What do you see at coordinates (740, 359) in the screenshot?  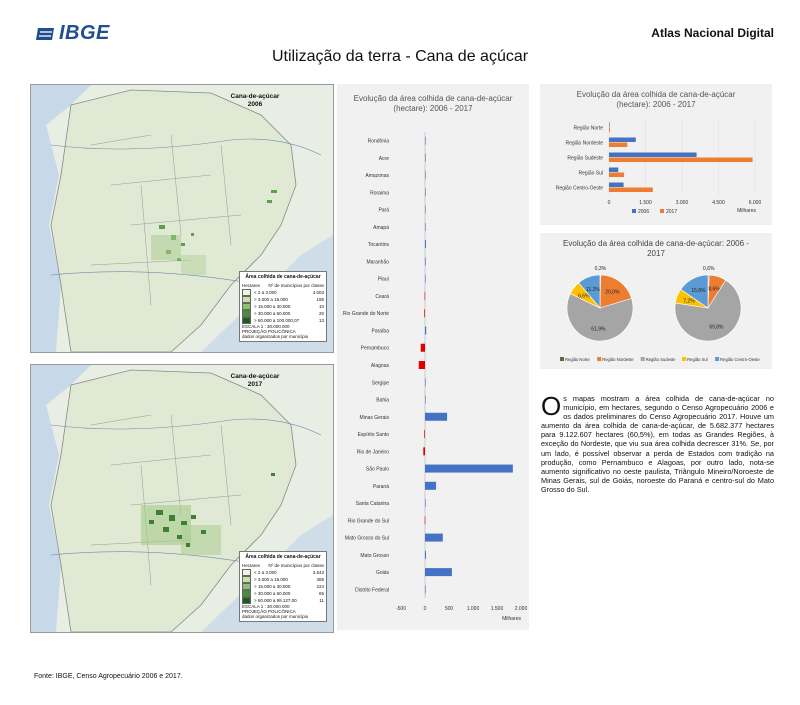 I see `legend-label: Região Centro-Oeste` at bounding box center [740, 359].